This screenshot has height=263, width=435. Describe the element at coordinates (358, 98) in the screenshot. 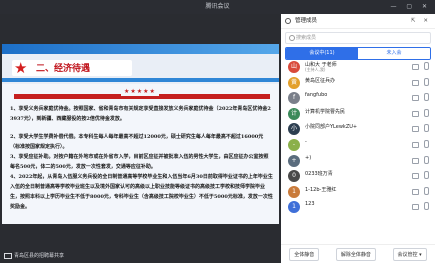

I see `member-row: f fangfubo` at that location.